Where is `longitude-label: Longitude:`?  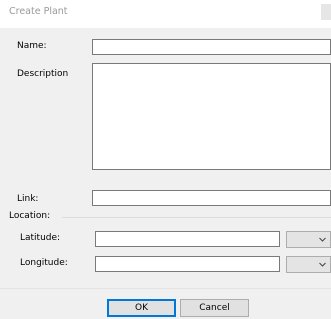
longitude-label: Longitude: is located at coordinates (44, 263).